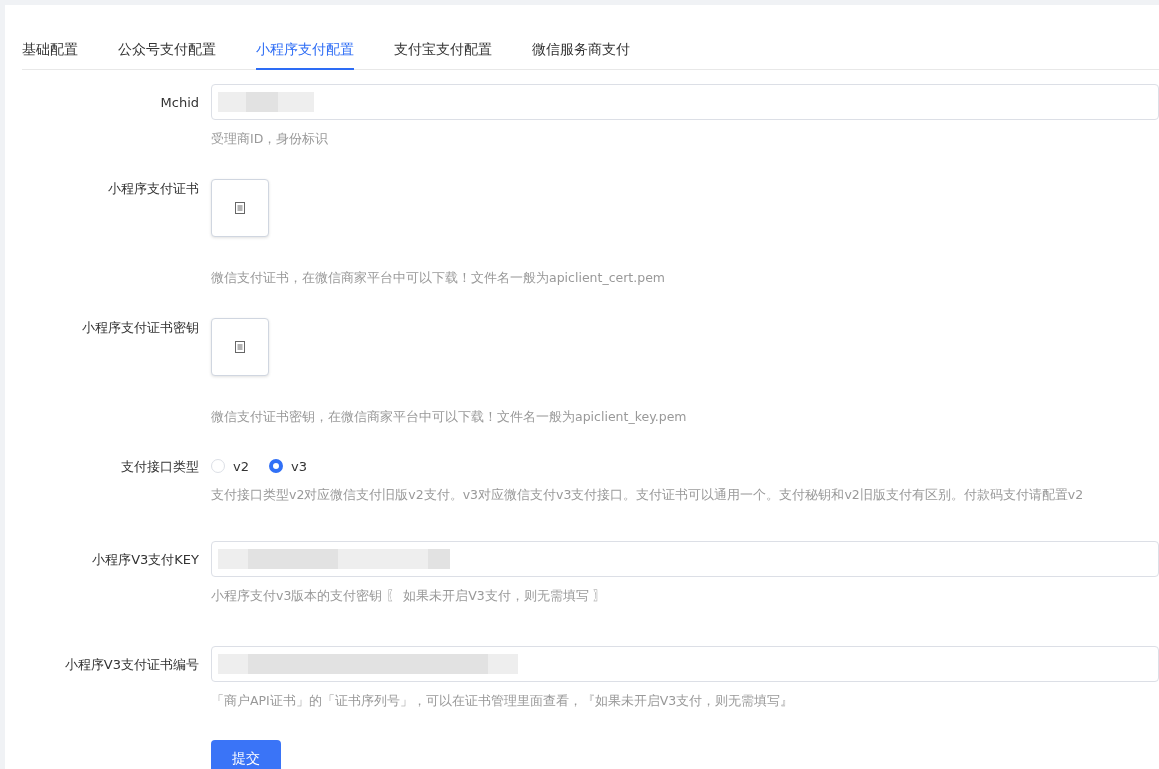  I want to click on help-text: 受理商ID，身份标识, so click(270, 139).